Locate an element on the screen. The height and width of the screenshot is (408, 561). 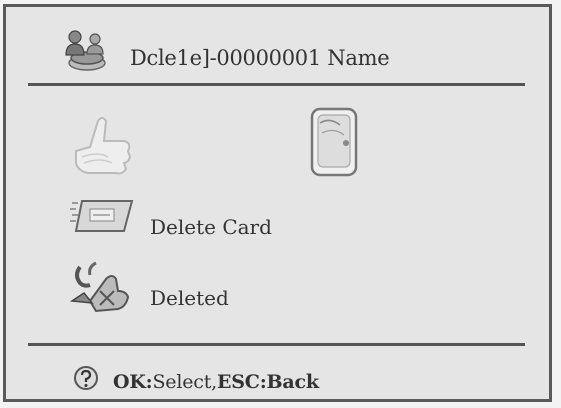
fingerprint-deleted-icon is located at coordinates (101, 286).